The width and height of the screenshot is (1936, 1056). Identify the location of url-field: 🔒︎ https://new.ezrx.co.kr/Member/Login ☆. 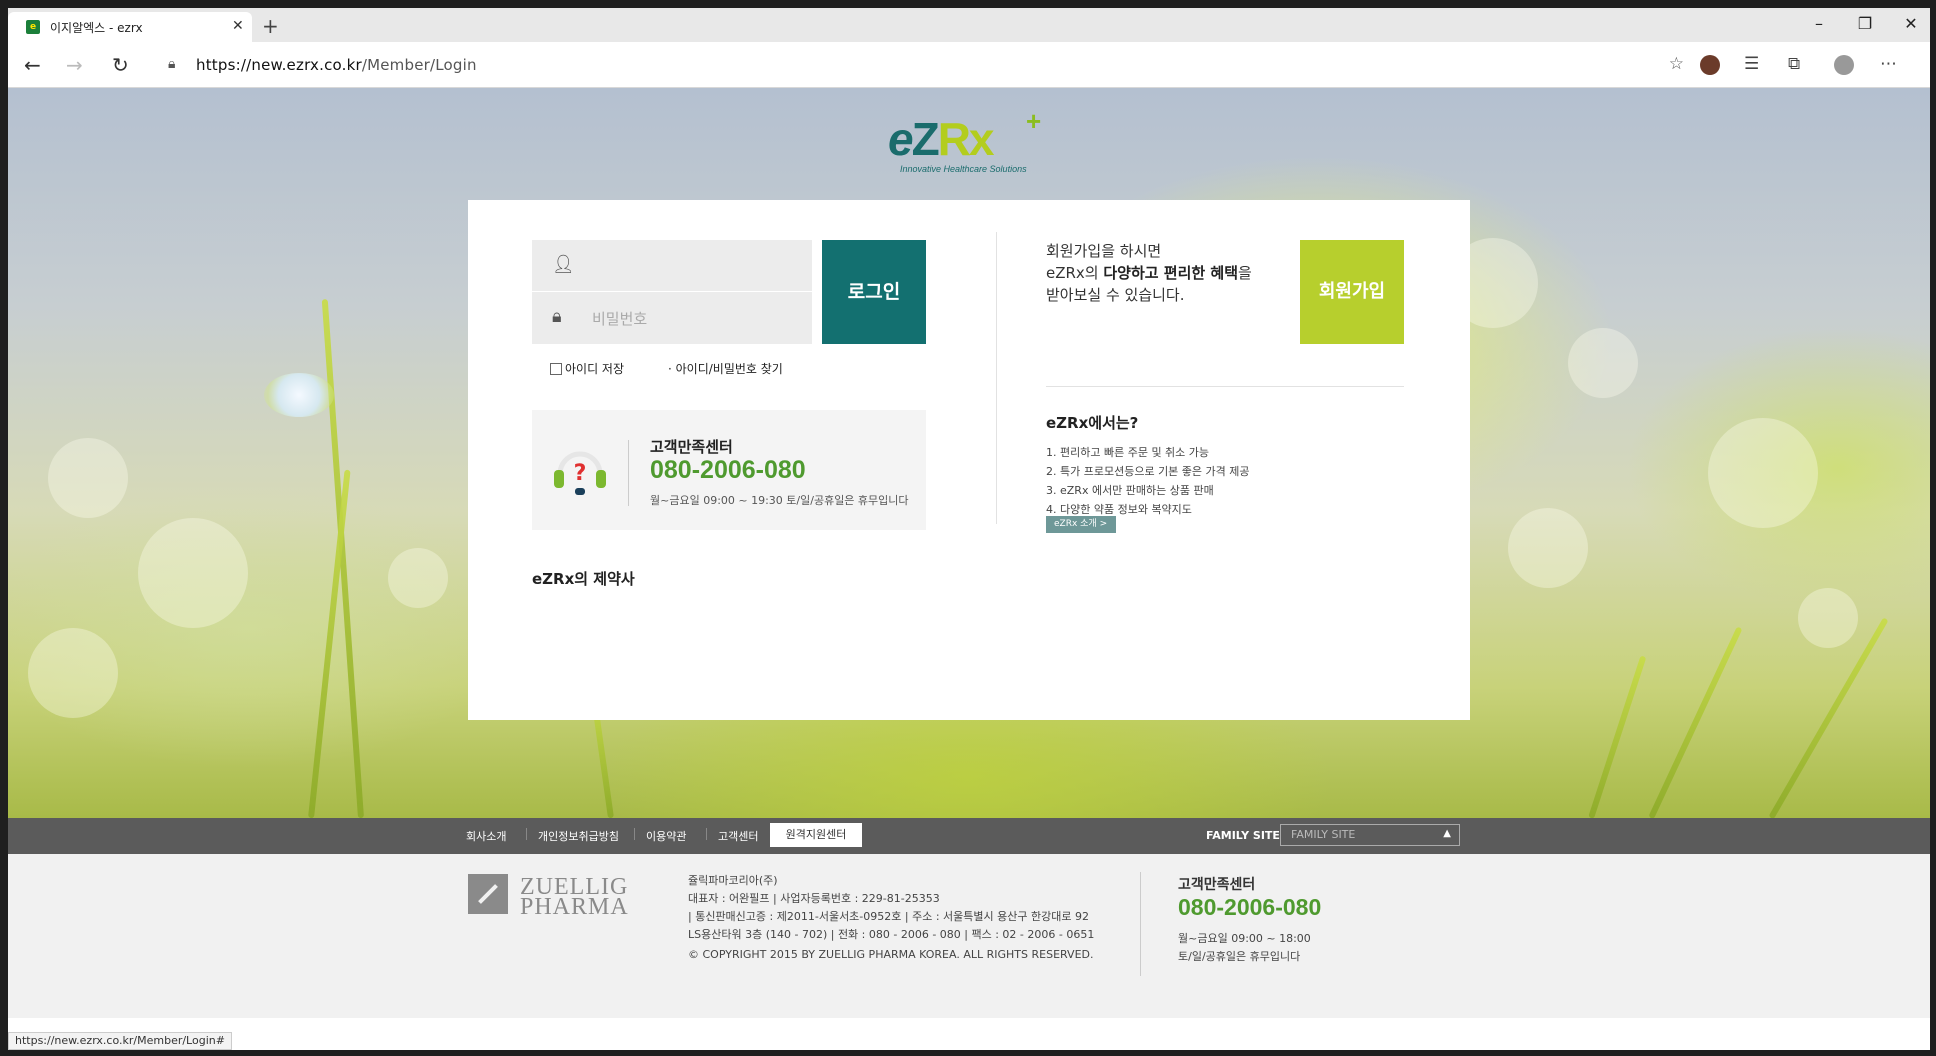
(919, 65).